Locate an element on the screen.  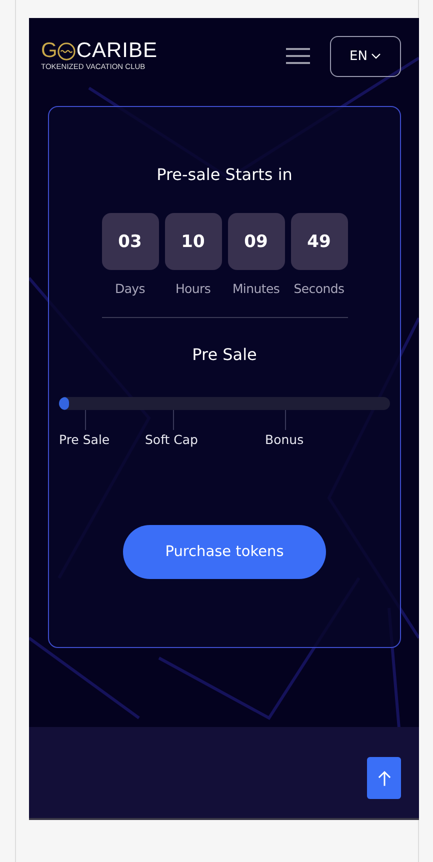
countdown-label: Seconds is located at coordinates (319, 288).